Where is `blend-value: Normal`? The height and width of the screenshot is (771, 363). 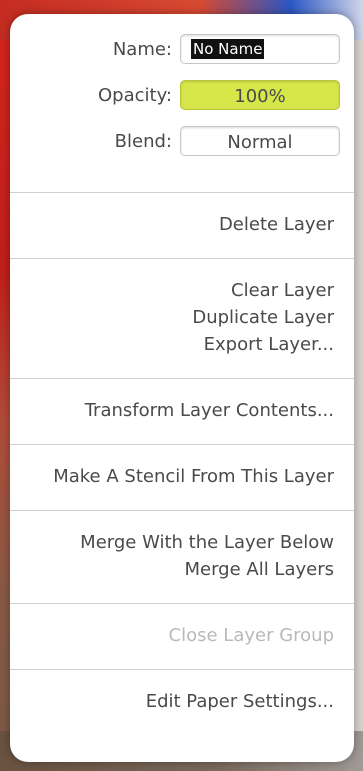
blend-value: Normal is located at coordinates (260, 142).